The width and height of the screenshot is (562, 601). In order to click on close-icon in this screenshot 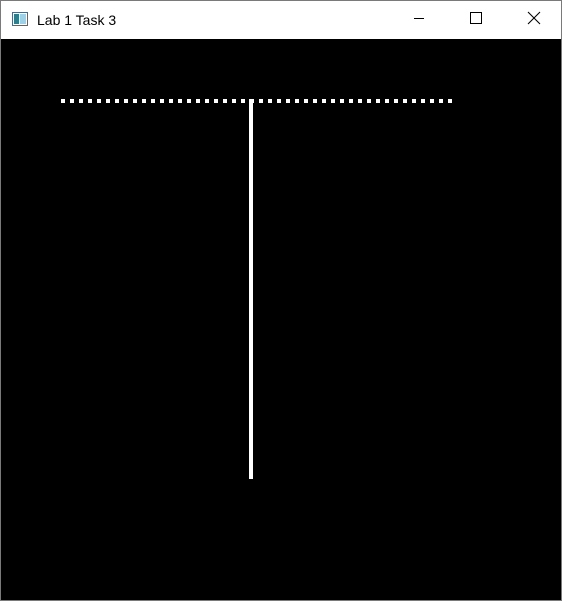, I will do `click(534, 20)`.